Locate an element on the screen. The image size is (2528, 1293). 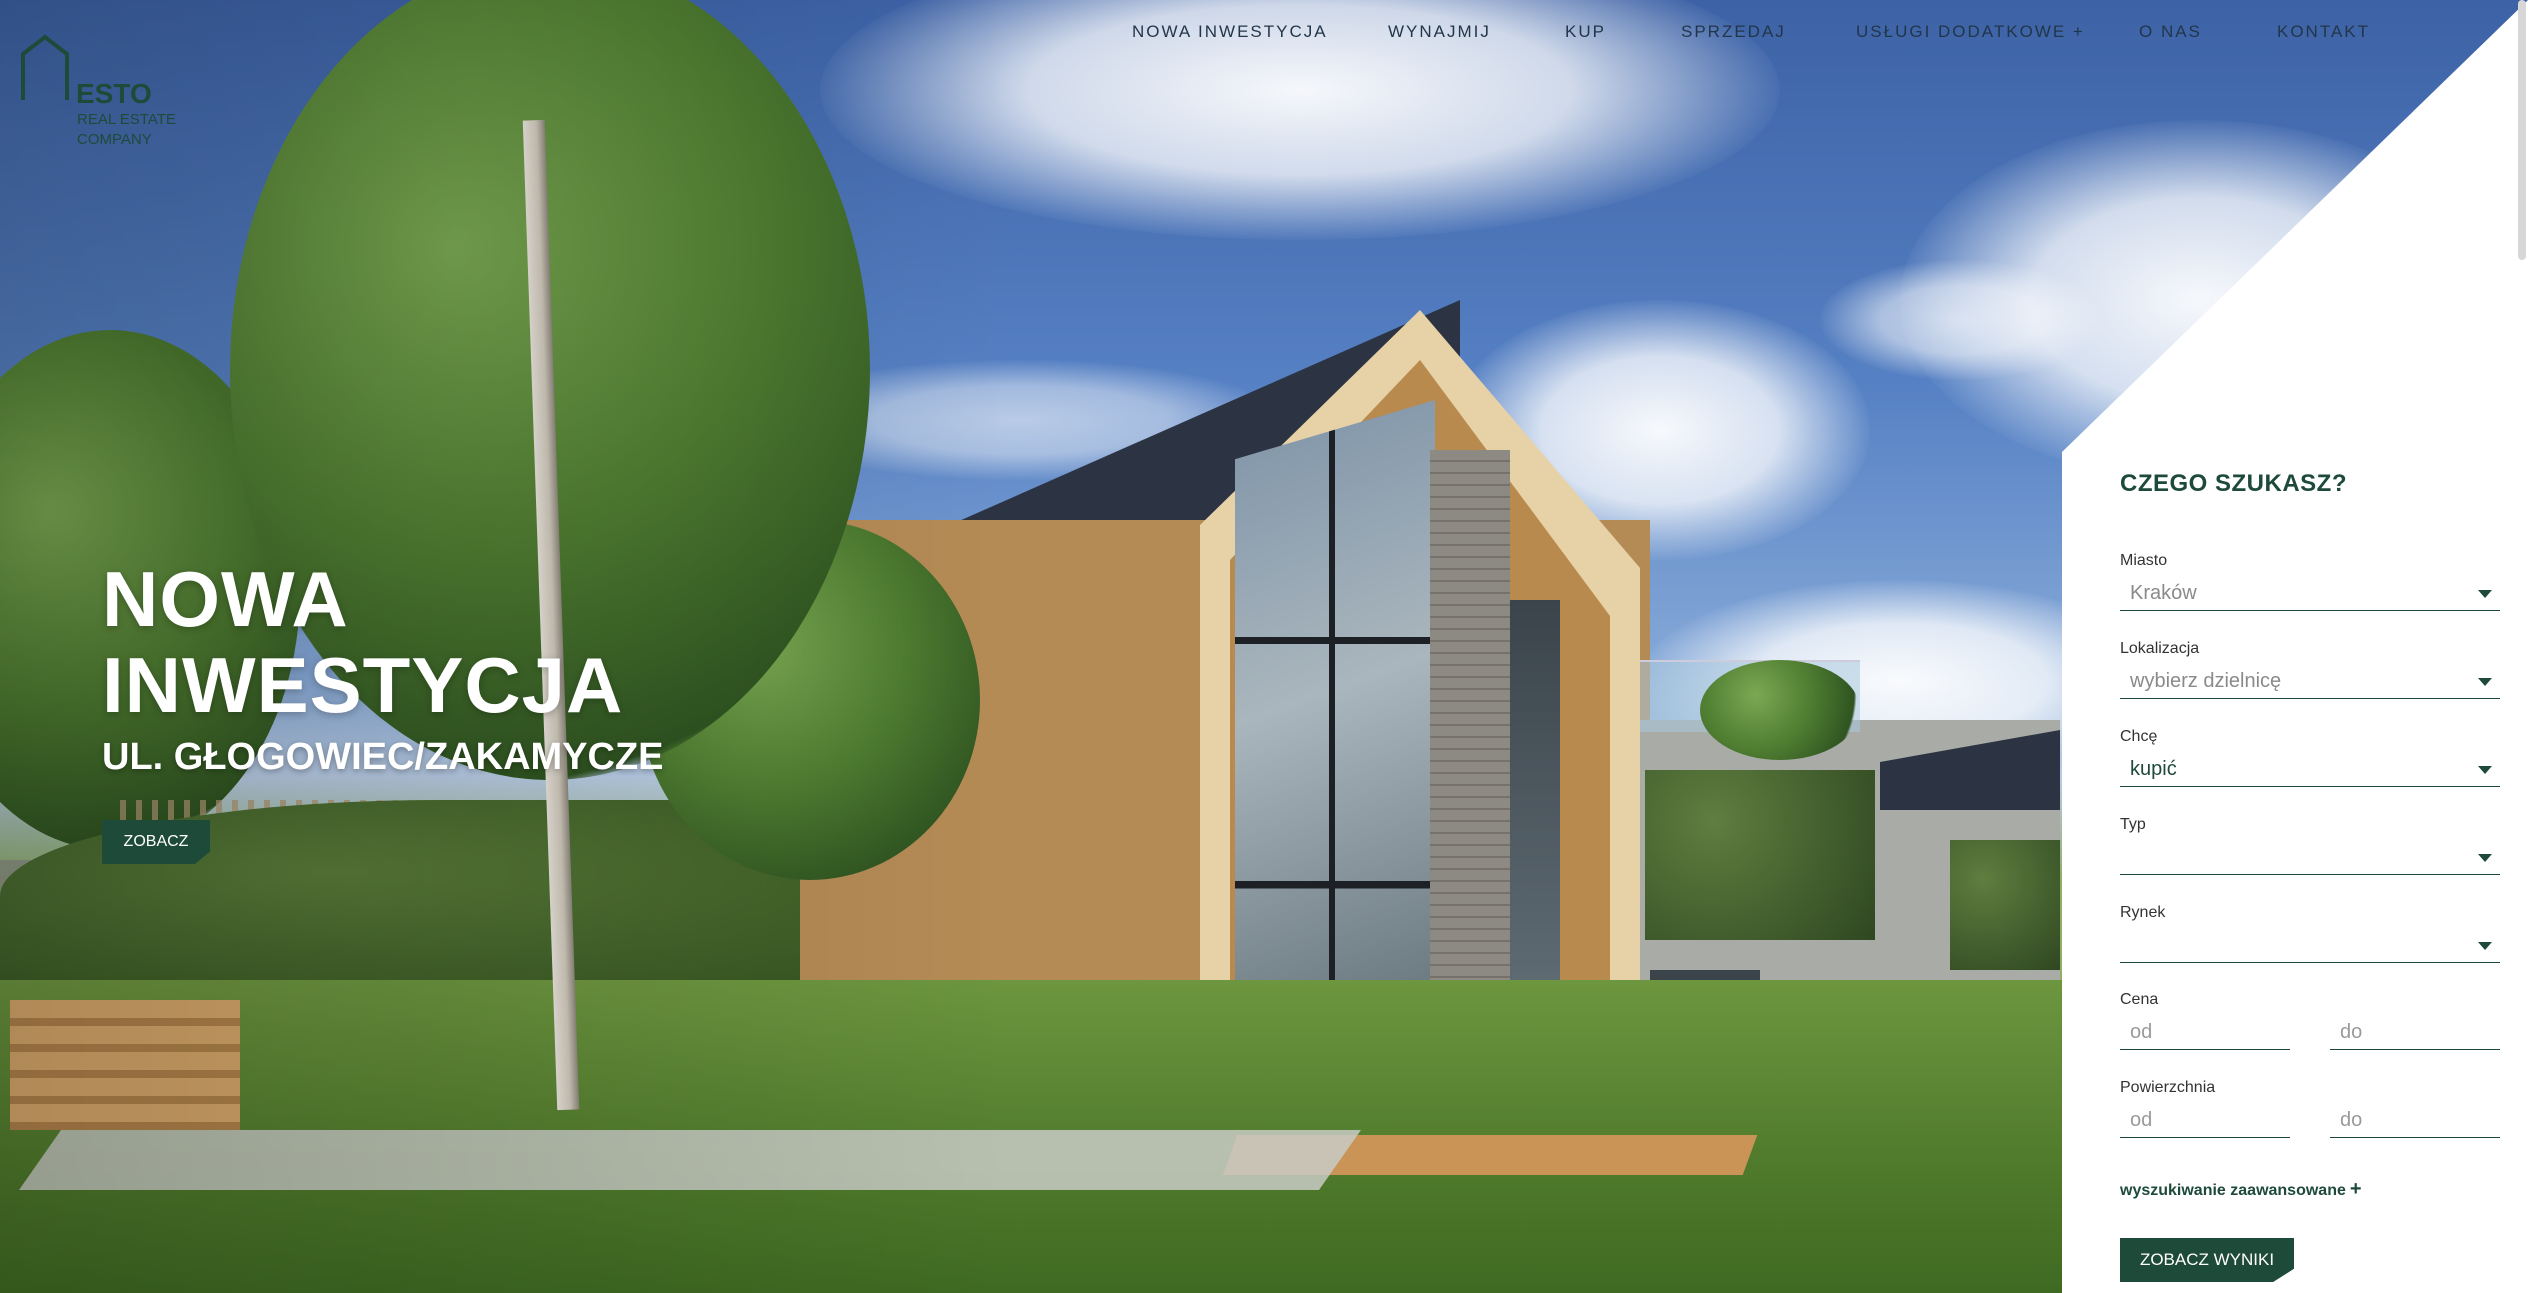
type-label: Typ is located at coordinates (2133, 824).